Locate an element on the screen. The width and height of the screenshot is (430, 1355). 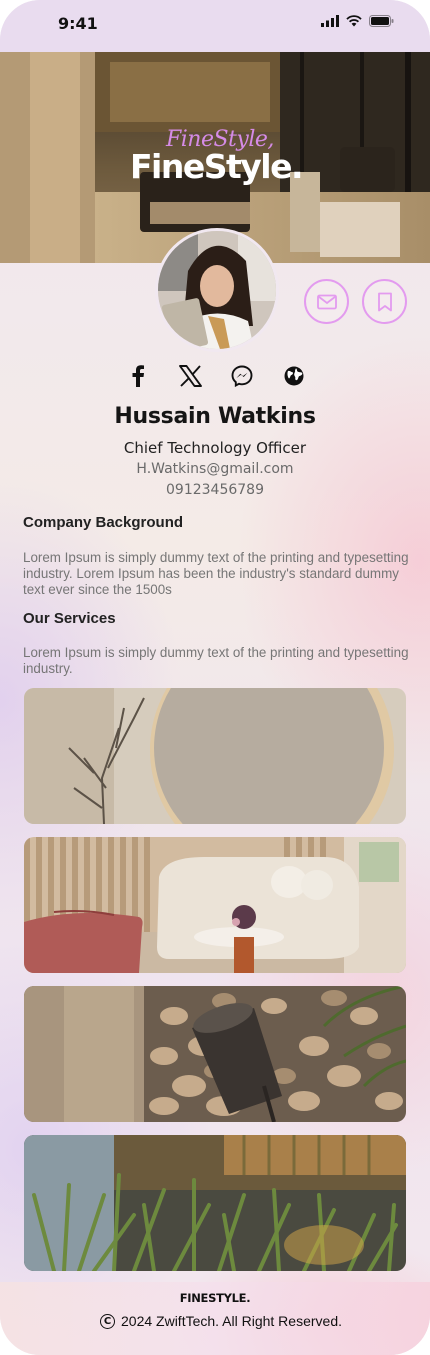
status-icons is located at coordinates (357, 21).